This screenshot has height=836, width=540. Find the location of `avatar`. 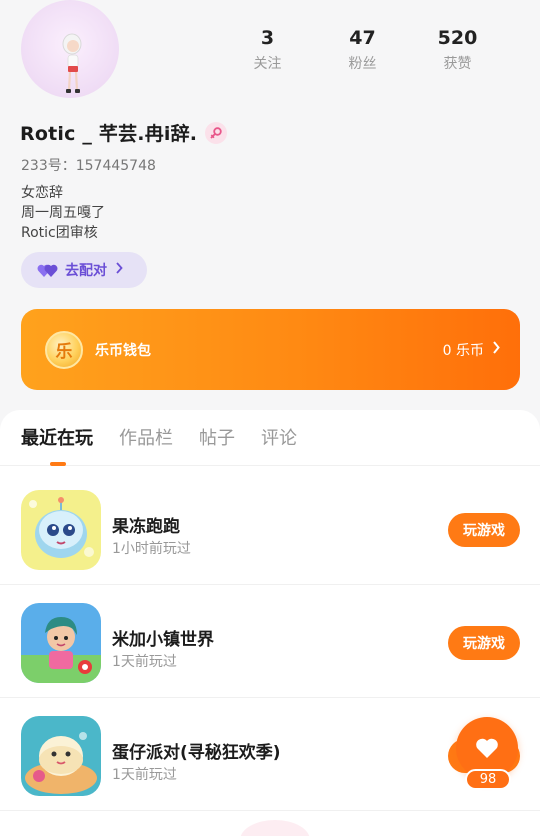

avatar is located at coordinates (70, 49).